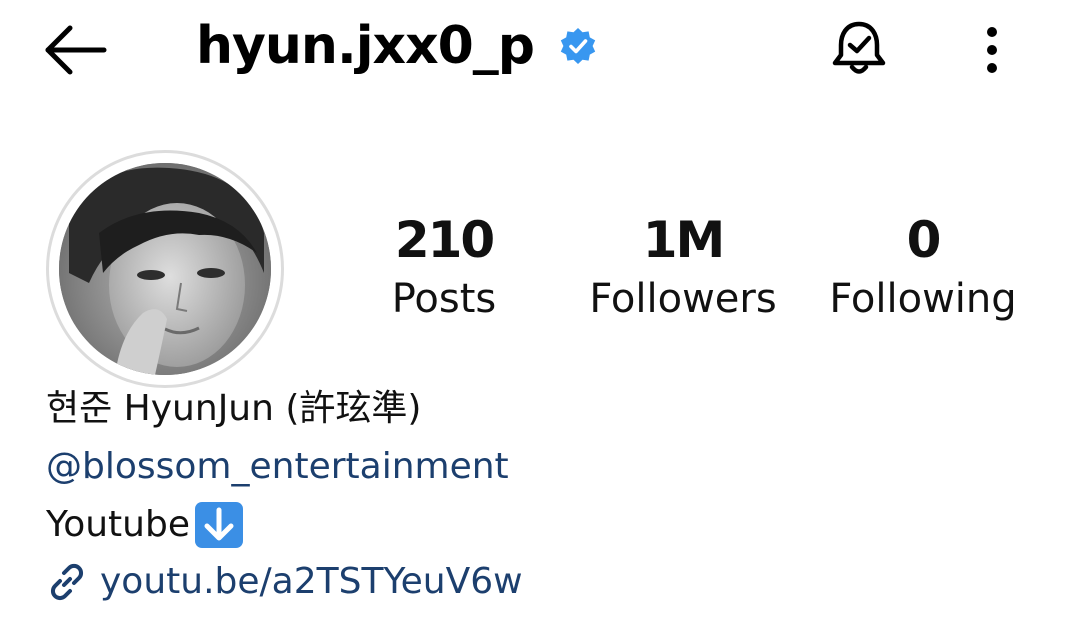  I want to click on bell-check-icon, so click(859, 47).